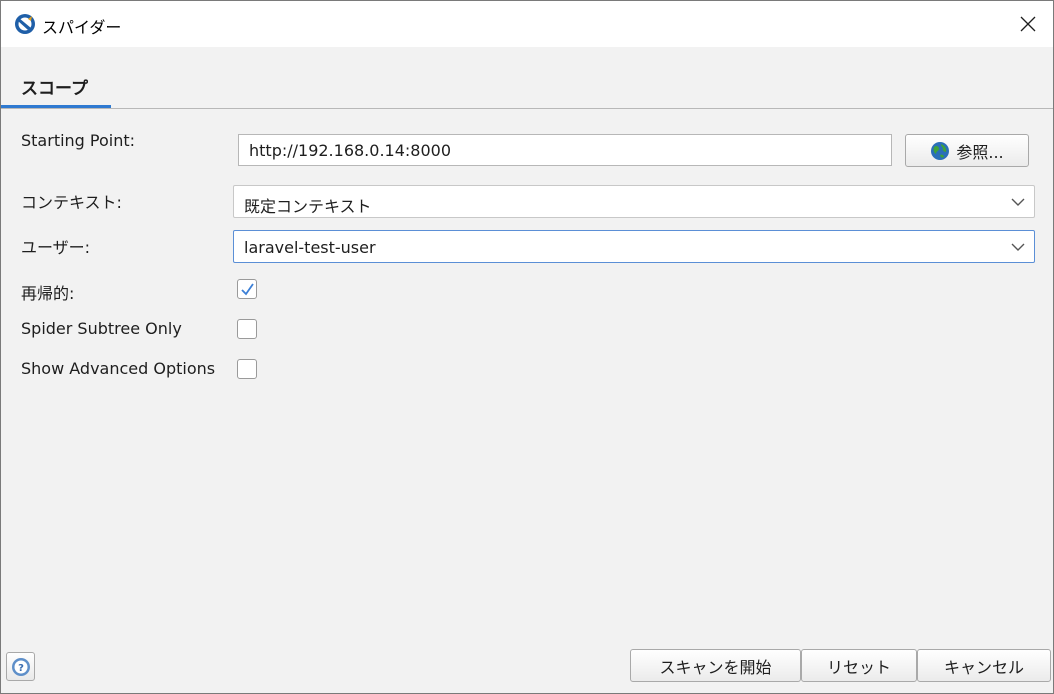 The image size is (1054, 694). What do you see at coordinates (634, 246) in the screenshot?
I see `user-select: laravel-test-user` at bounding box center [634, 246].